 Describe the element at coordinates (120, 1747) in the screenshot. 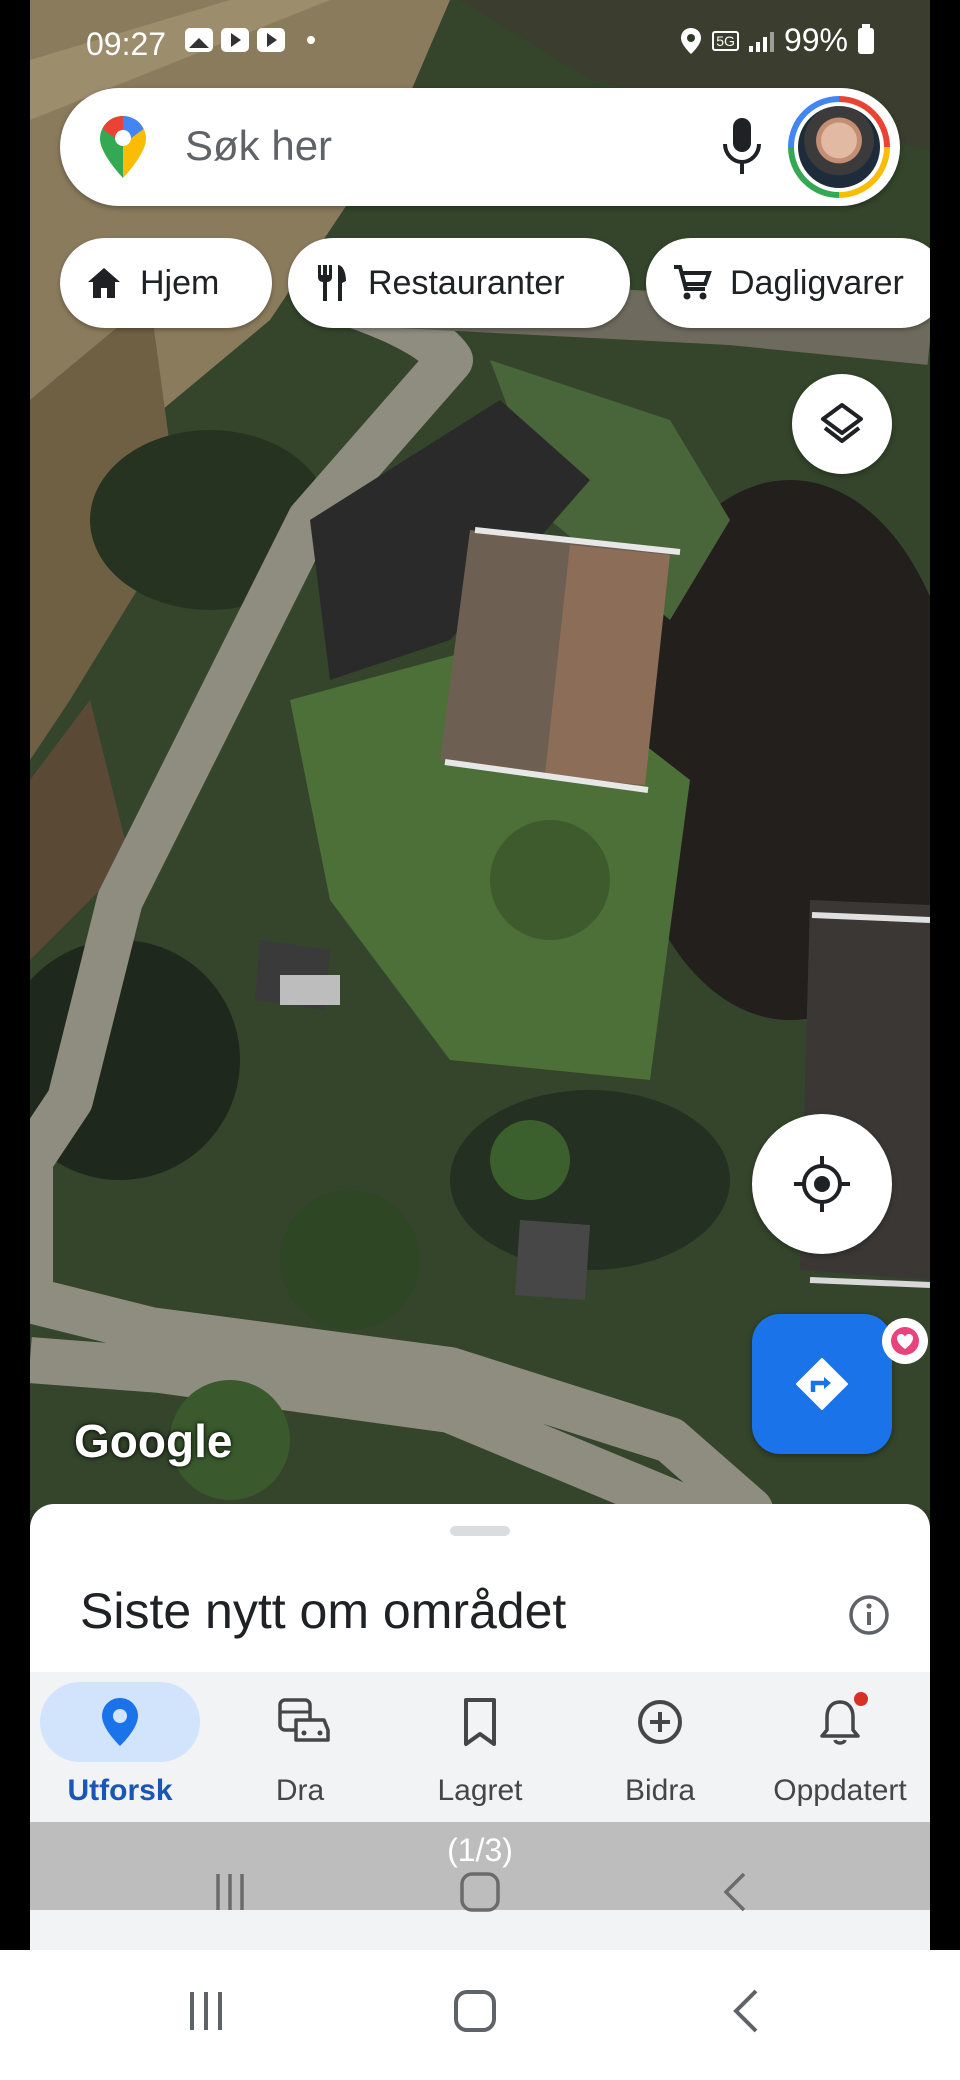

I see `nav-explore: Utforsk` at that location.